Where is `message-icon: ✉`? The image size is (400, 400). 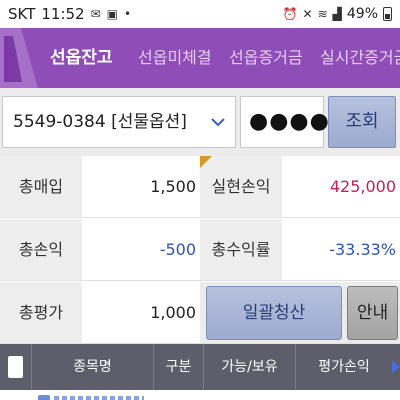 message-icon: ✉ is located at coordinates (95, 14).